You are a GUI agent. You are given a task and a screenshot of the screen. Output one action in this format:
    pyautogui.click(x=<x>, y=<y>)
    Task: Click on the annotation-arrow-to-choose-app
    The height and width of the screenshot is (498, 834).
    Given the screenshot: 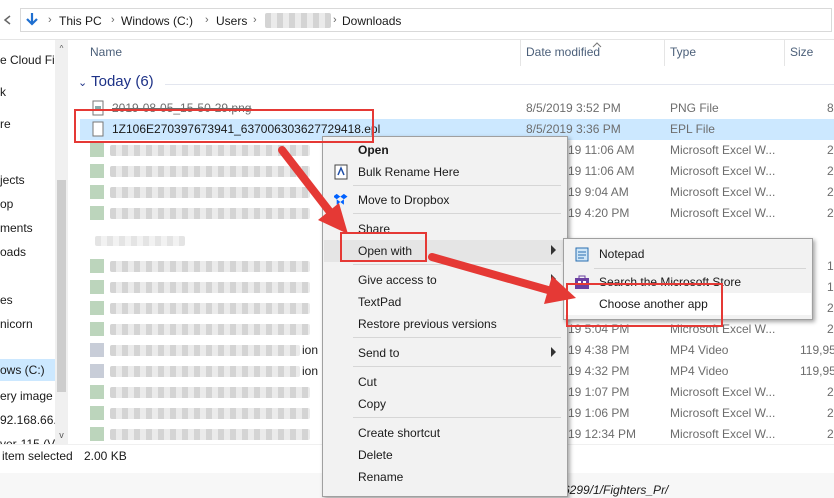 What is the action you would take?
    pyautogui.click(x=502, y=278)
    